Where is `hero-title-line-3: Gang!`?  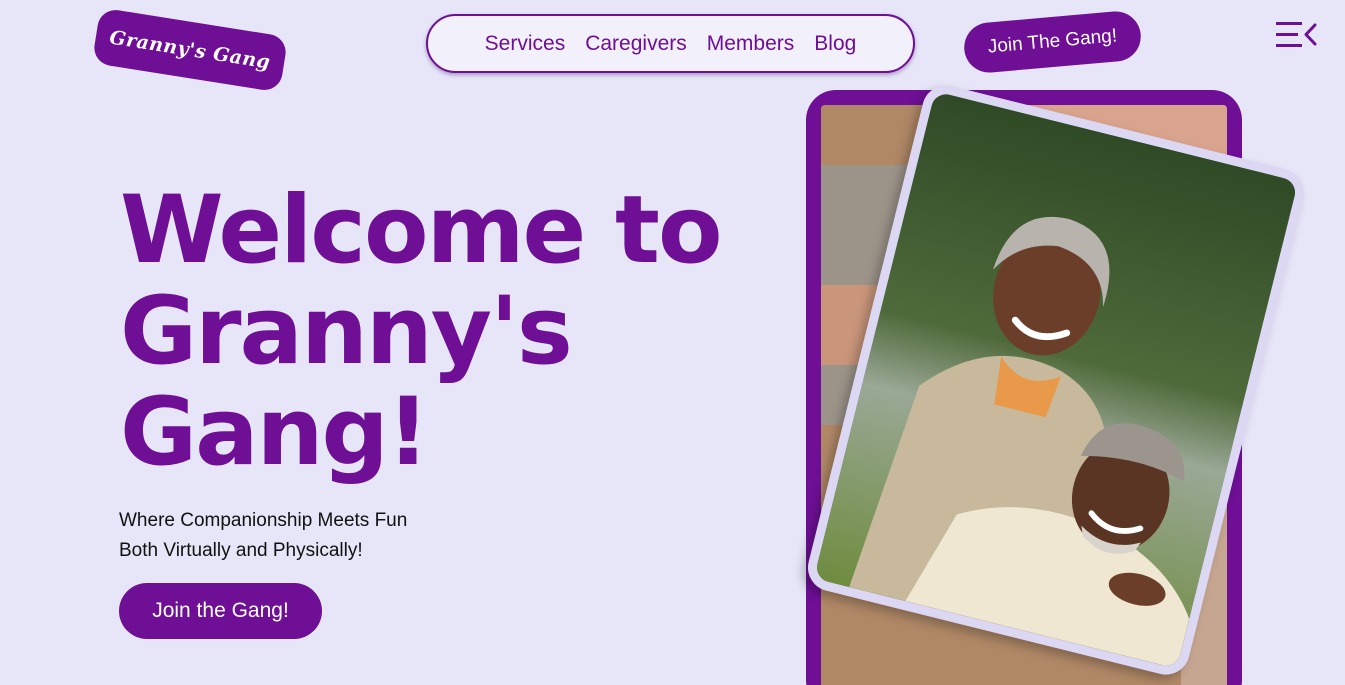 hero-title-line-3: Gang! is located at coordinates (275, 432).